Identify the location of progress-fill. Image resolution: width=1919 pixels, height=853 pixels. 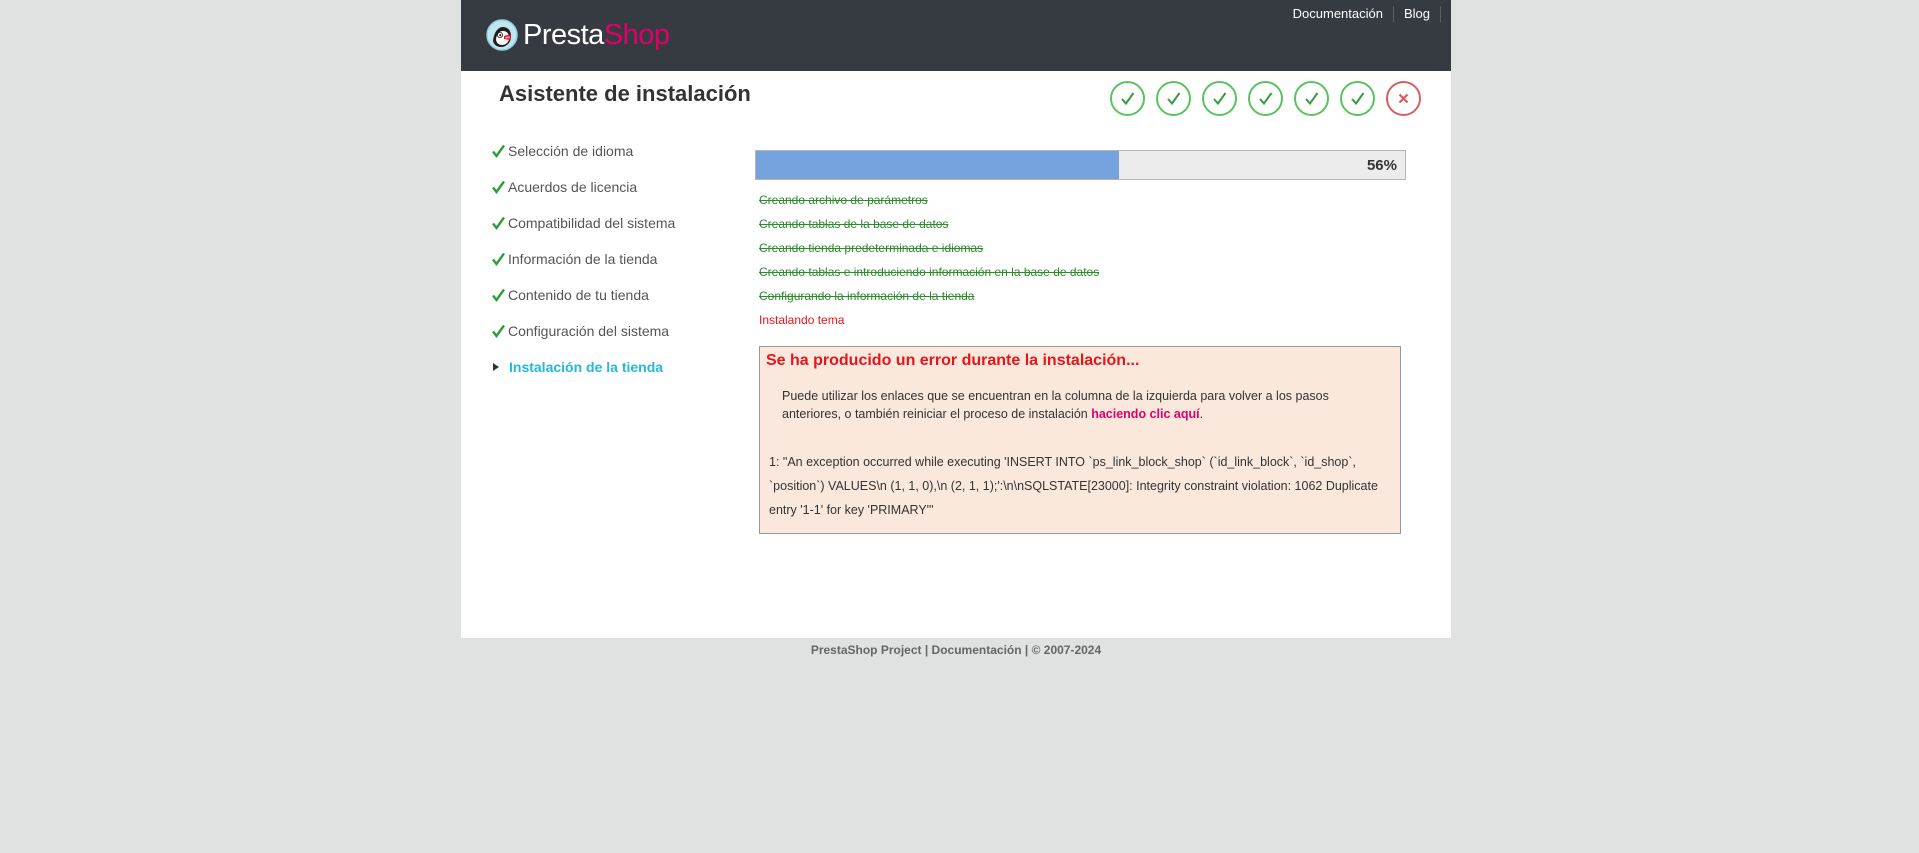
(938, 165).